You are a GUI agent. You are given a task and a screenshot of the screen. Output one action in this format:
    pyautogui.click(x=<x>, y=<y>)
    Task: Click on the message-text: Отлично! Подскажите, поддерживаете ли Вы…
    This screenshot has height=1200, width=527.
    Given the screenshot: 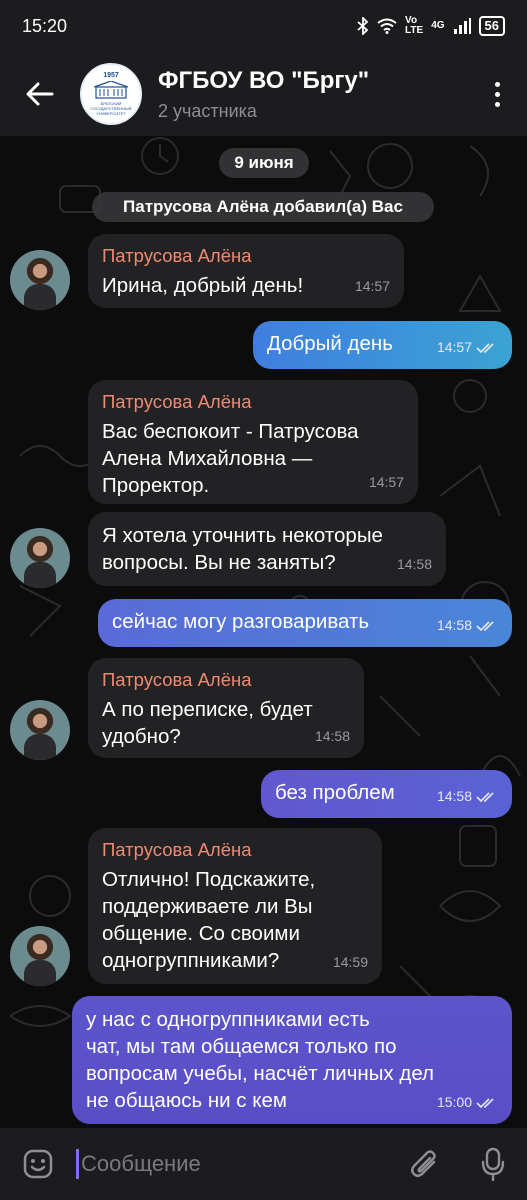 What is the action you would take?
    pyautogui.click(x=209, y=920)
    